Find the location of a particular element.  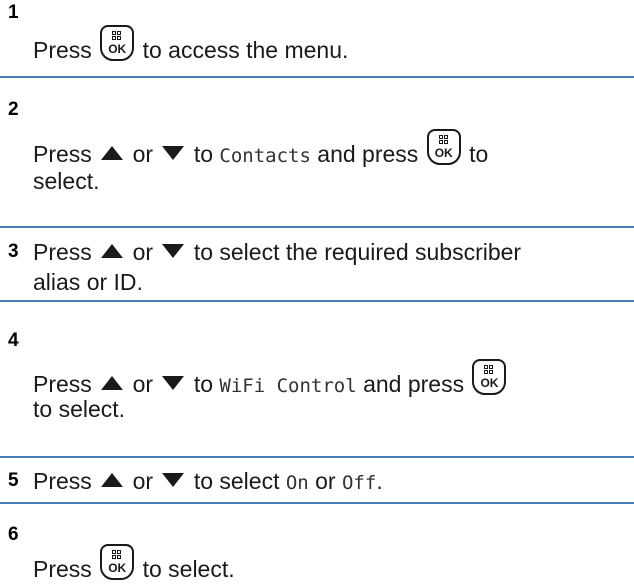

step-number: 1 is located at coordinates (13, 12).